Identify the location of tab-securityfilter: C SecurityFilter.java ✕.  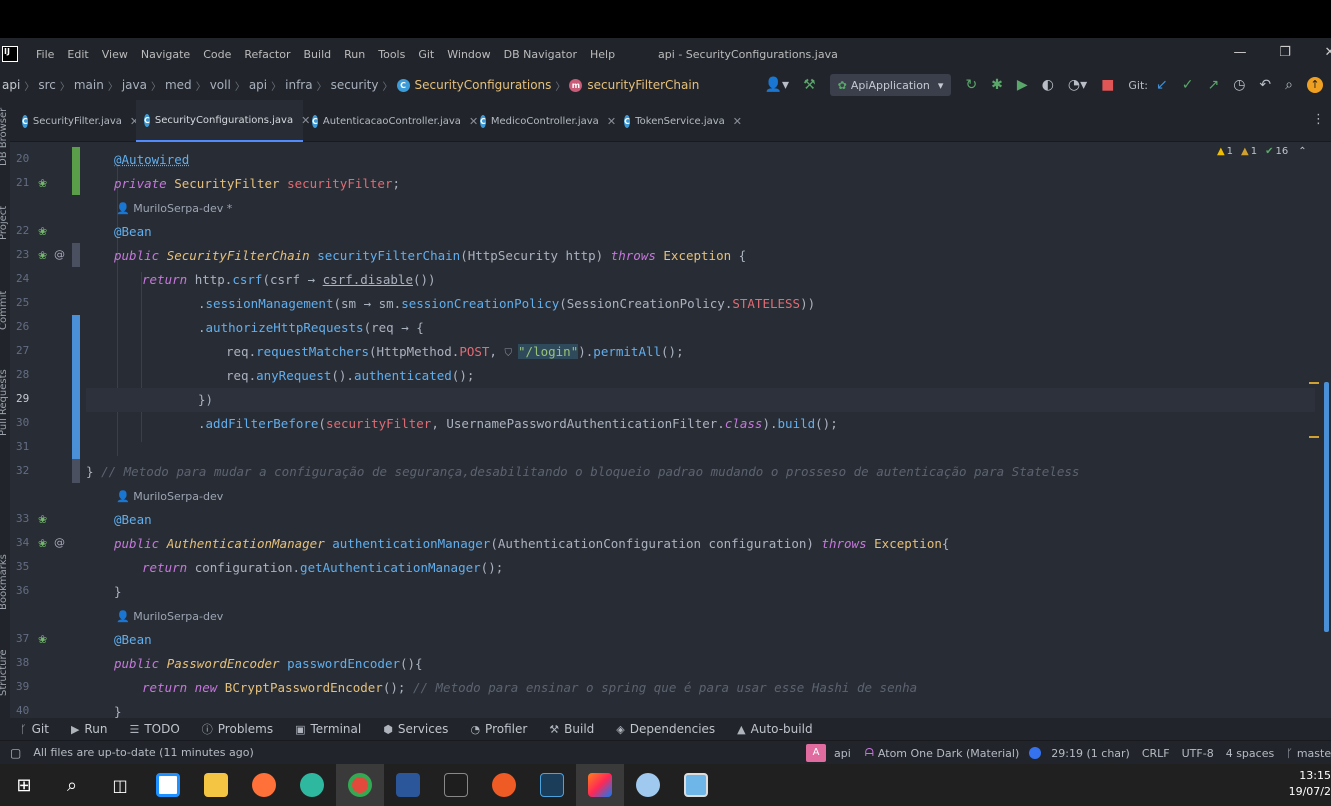
(76, 121).